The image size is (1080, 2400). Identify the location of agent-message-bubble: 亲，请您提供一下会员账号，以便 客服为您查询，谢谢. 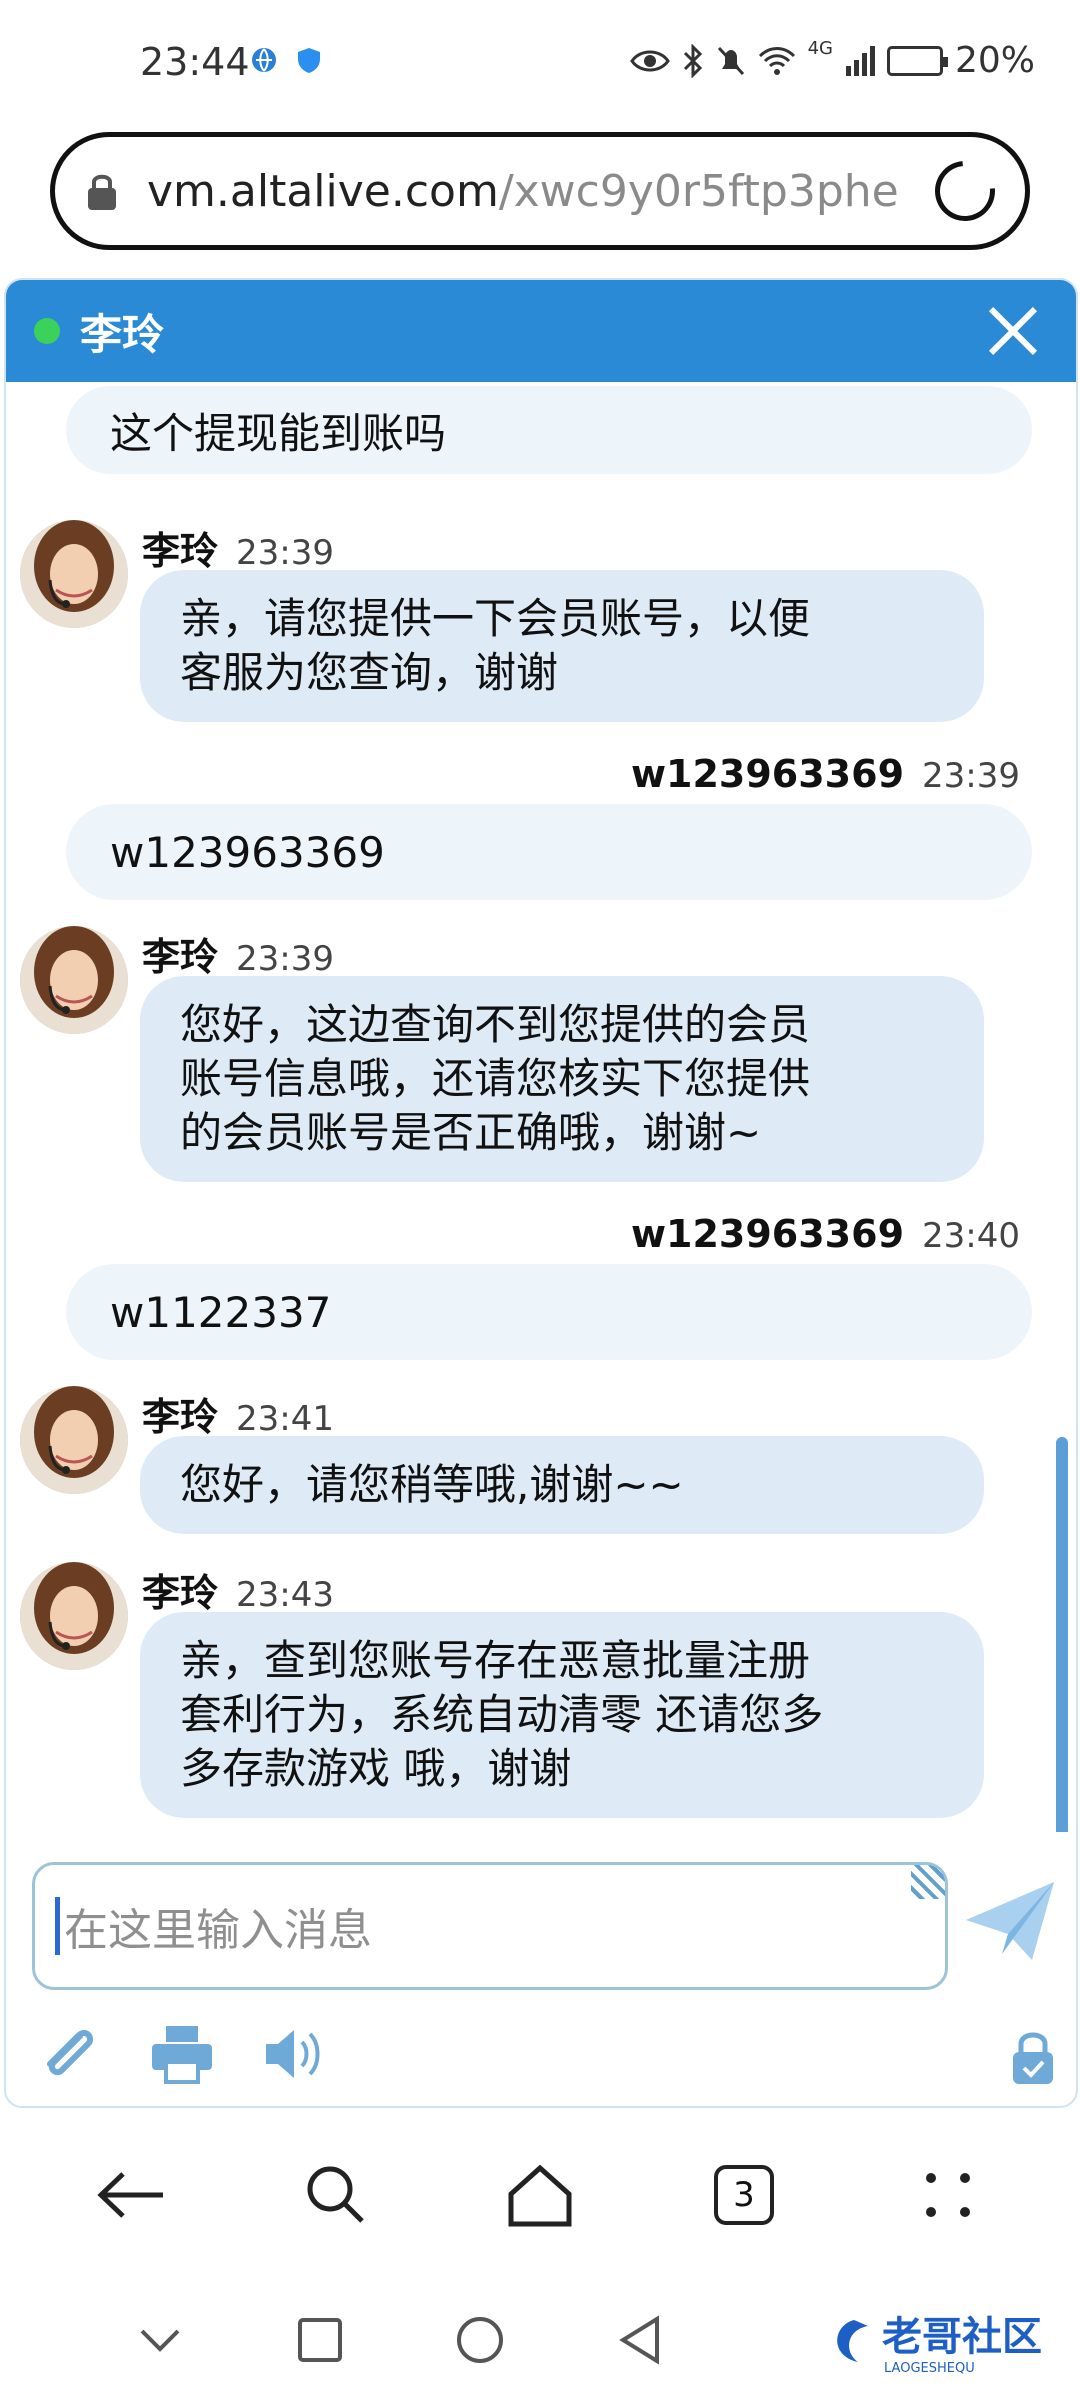
(562, 646).